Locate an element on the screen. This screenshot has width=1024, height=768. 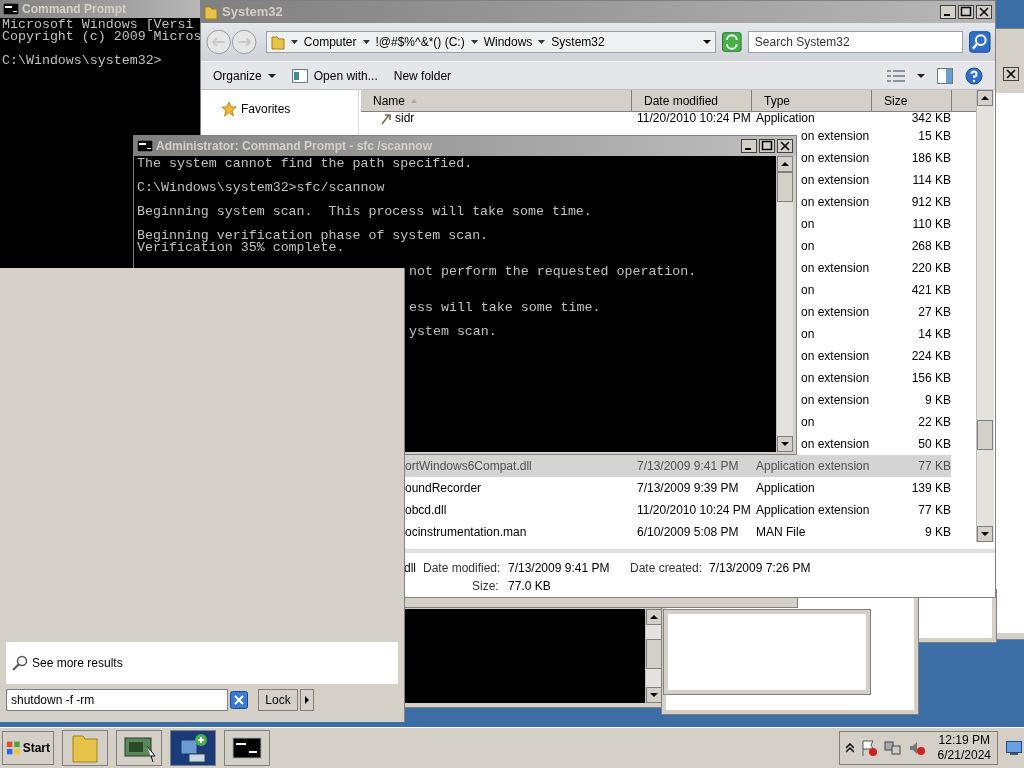
selected-row: ortWindows6Compat.dll 7/13/2009 9:41 PM Application extension 77 KB is located at coordinates (678, 466).